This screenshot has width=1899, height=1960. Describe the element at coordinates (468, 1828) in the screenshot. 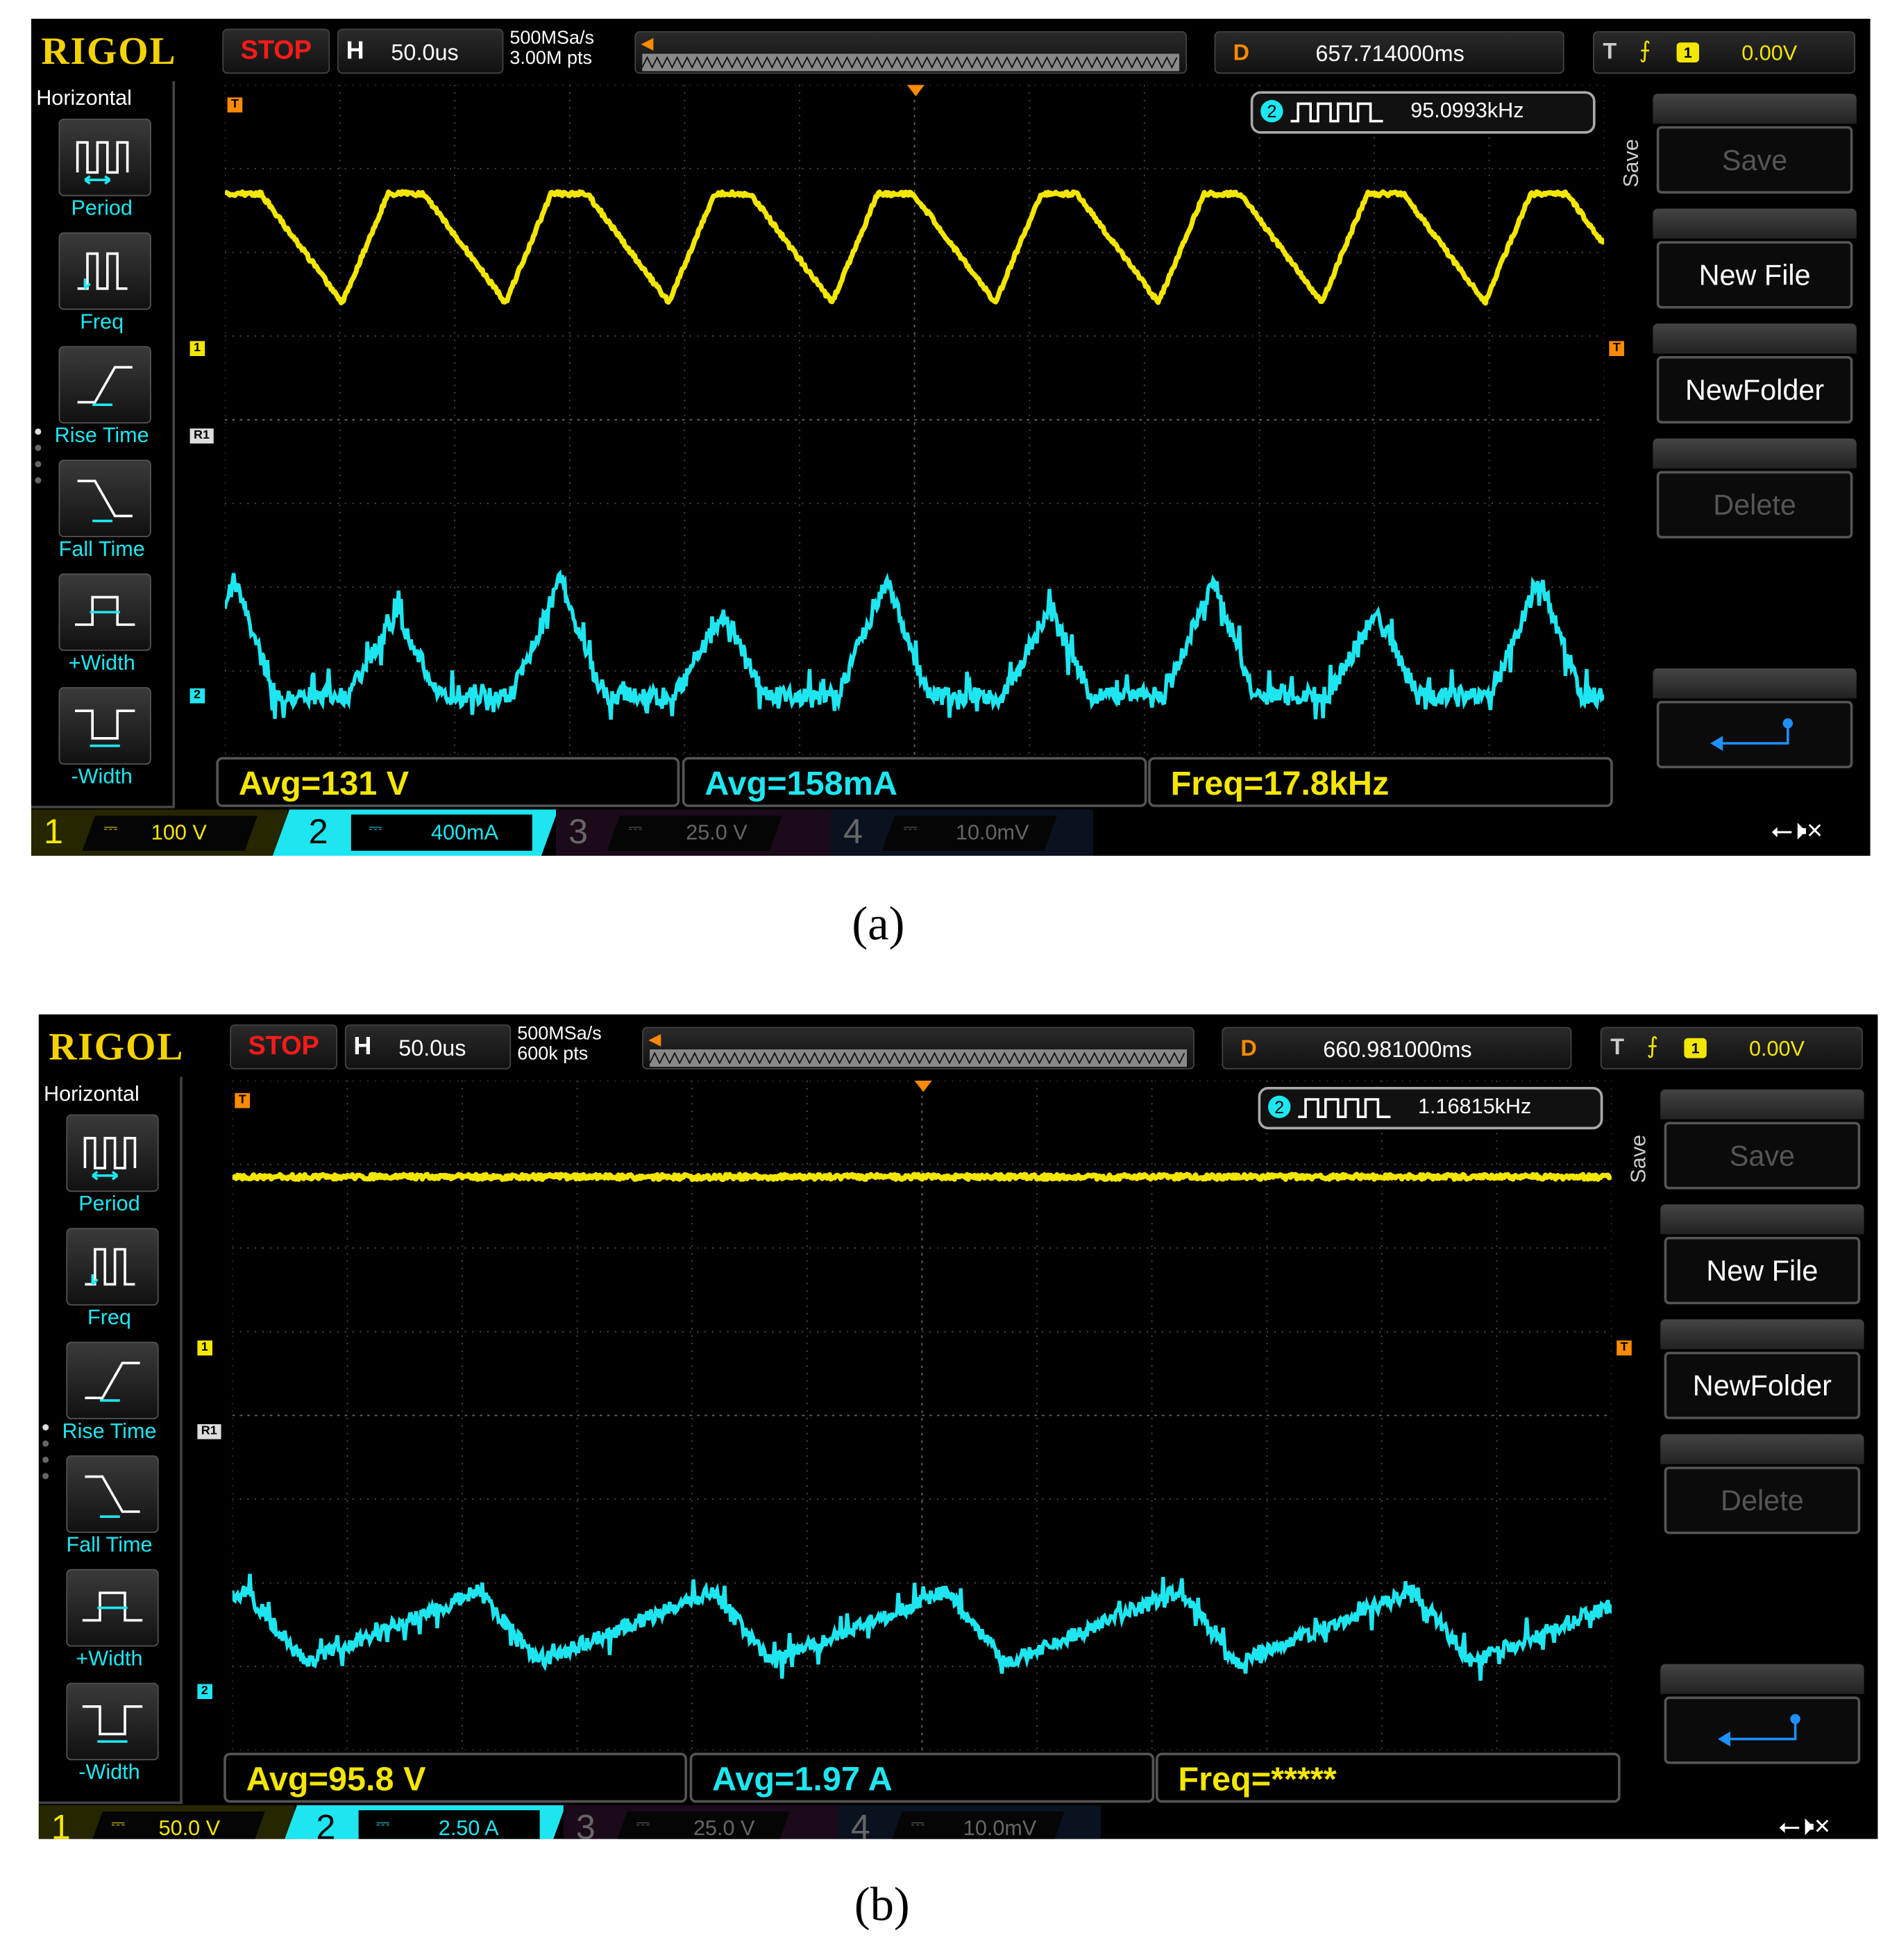

I see `channel-scale: 2.50 A` at that location.